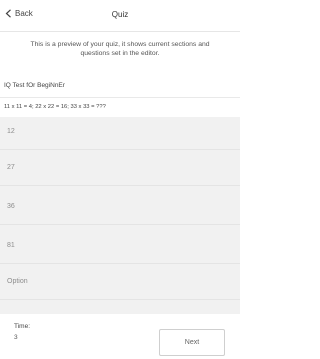 The image size is (320, 359). I want to click on navigation-bar: Back Quiz, so click(120, 16).